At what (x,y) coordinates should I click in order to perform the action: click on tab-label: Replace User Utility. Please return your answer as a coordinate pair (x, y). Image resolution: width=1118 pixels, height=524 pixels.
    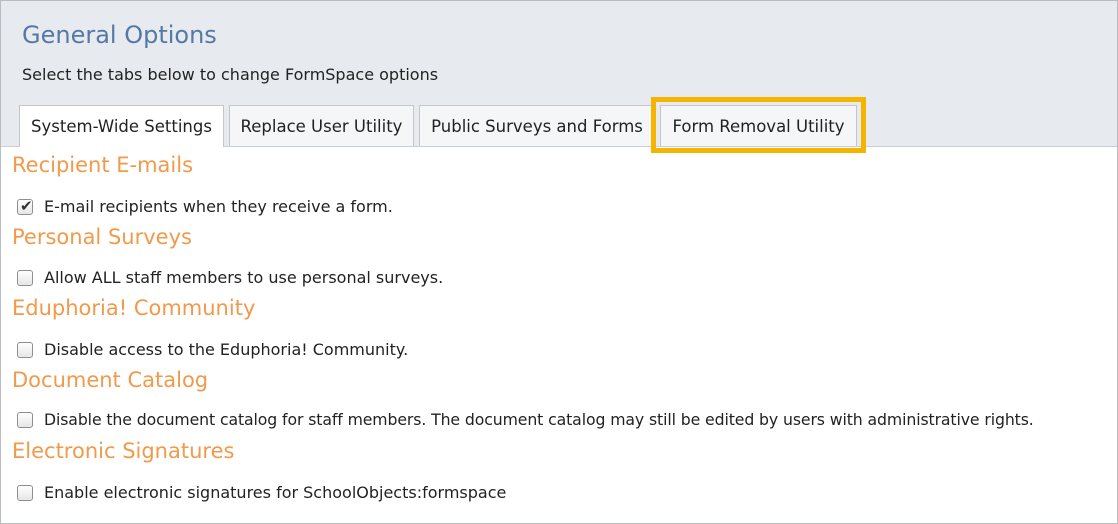
    Looking at the image, I should click on (321, 126).